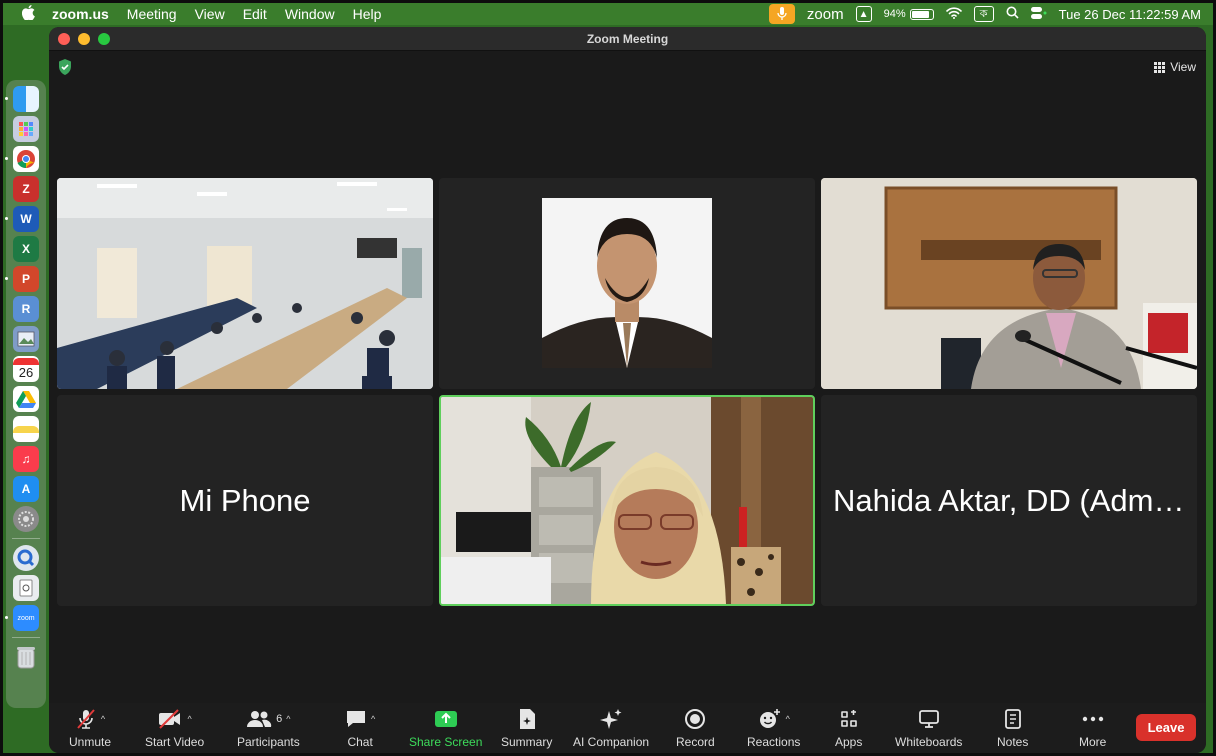 The height and width of the screenshot is (756, 1216). Describe the element at coordinates (445, 728) in the screenshot. I see `share-screen-button: Share Screen` at that location.